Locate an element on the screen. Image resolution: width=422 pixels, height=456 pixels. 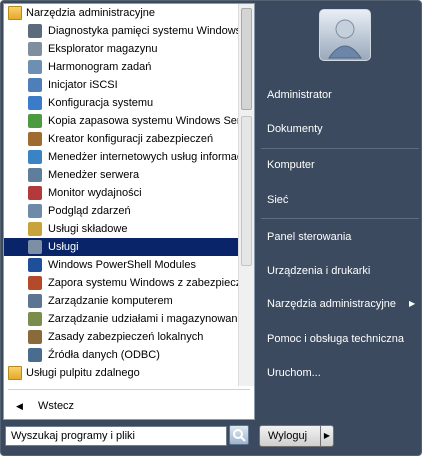
program-item: Zapora systemu Windows z zabezpiecze is located at coordinates (122, 283).